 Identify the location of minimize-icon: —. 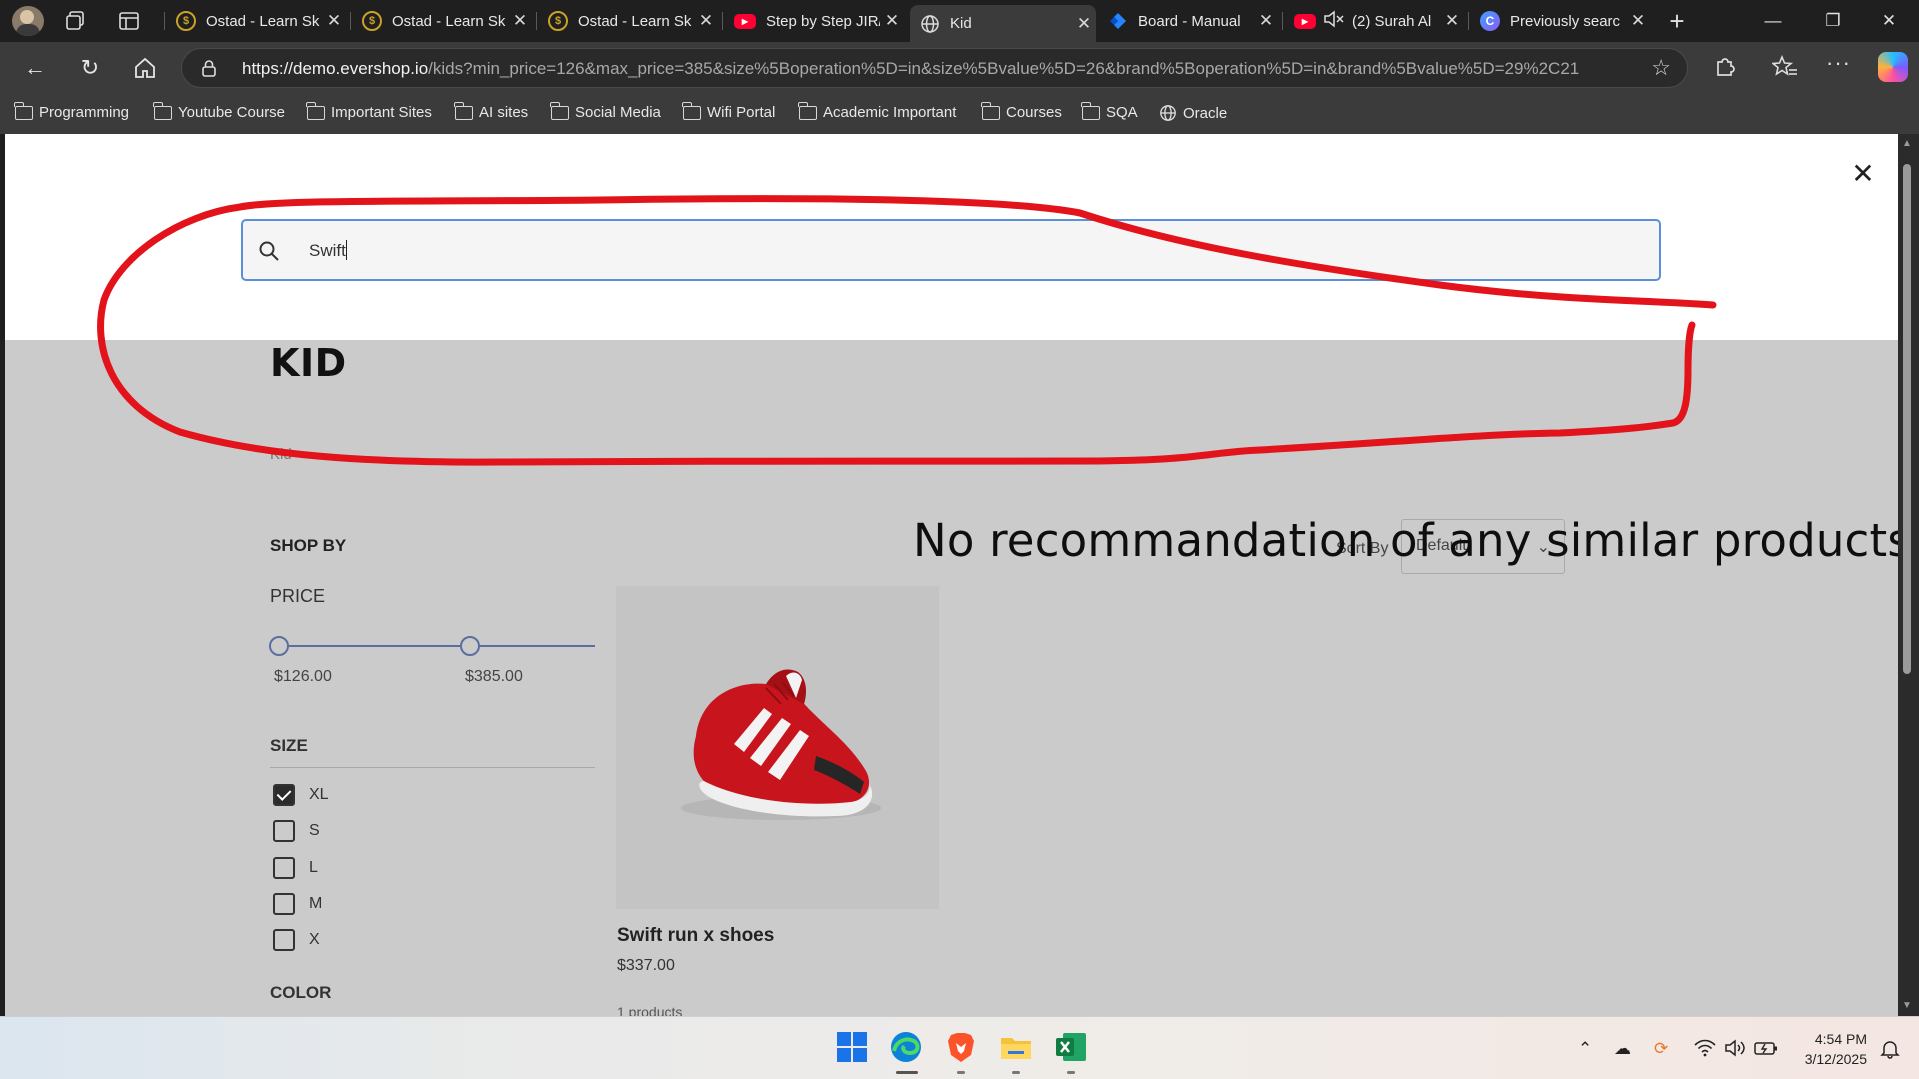
(1773, 21).